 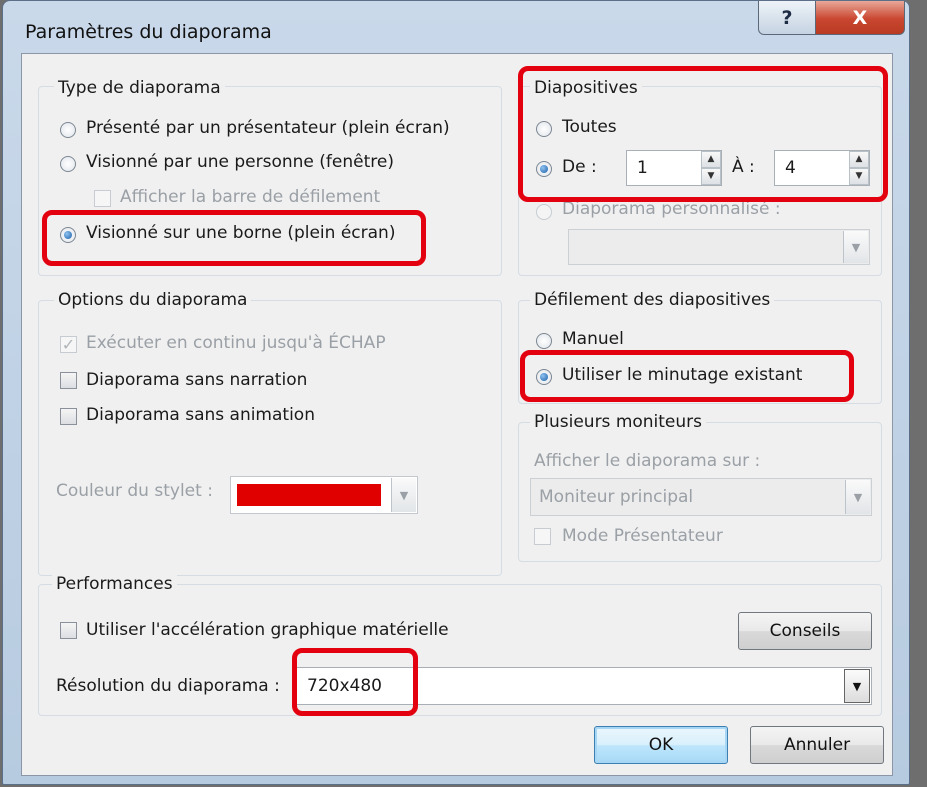 I want to click on kiosk-label: Visionné sur une borne (plein écran), so click(x=241, y=233).